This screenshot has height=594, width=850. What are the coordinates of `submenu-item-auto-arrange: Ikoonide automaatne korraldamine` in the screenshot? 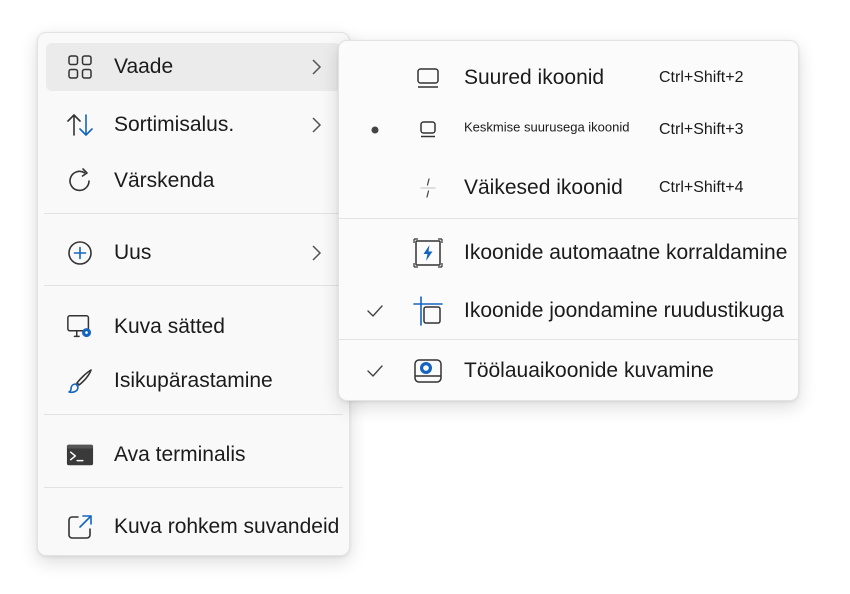 It's located at (568, 253).